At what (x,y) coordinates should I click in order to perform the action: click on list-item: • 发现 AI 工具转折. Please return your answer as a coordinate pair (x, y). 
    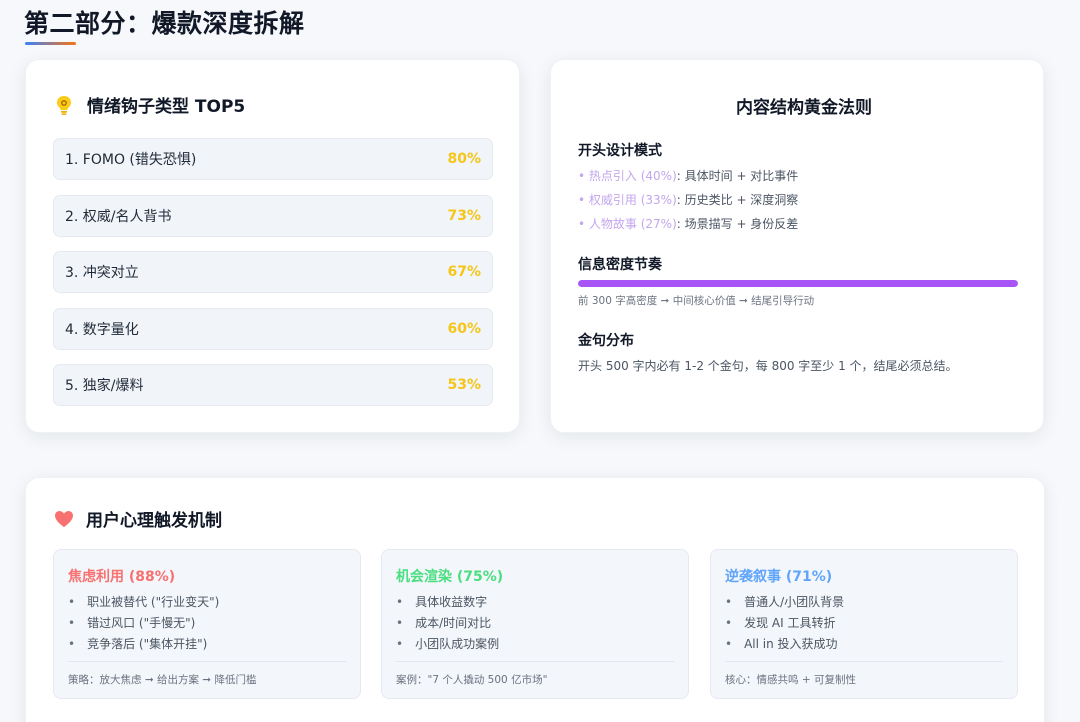
    Looking at the image, I should click on (784, 623).